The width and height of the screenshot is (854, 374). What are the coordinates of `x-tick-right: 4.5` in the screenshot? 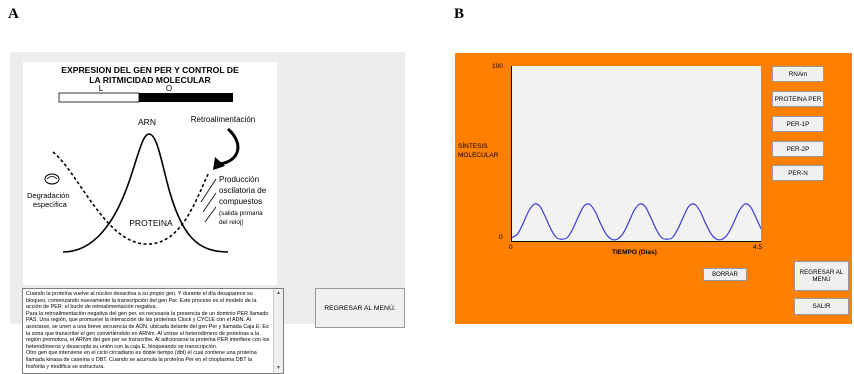 It's located at (758, 247).